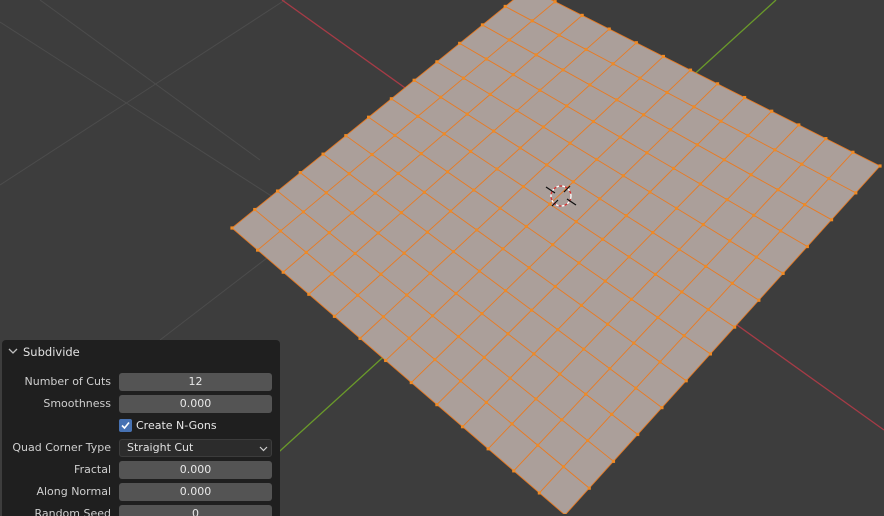 This screenshot has height=516, width=884. What do you see at coordinates (195, 470) in the screenshot?
I see `fractal-field: 0.000` at bounding box center [195, 470].